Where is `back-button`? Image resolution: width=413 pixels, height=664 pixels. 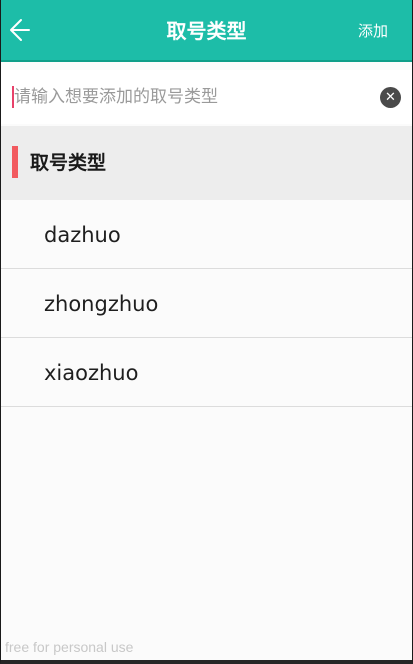 back-button is located at coordinates (22, 30).